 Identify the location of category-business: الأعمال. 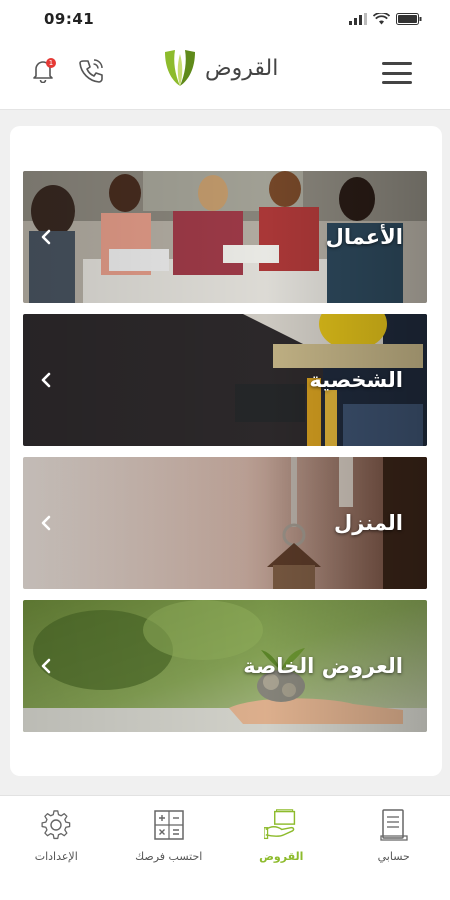
(225, 237).